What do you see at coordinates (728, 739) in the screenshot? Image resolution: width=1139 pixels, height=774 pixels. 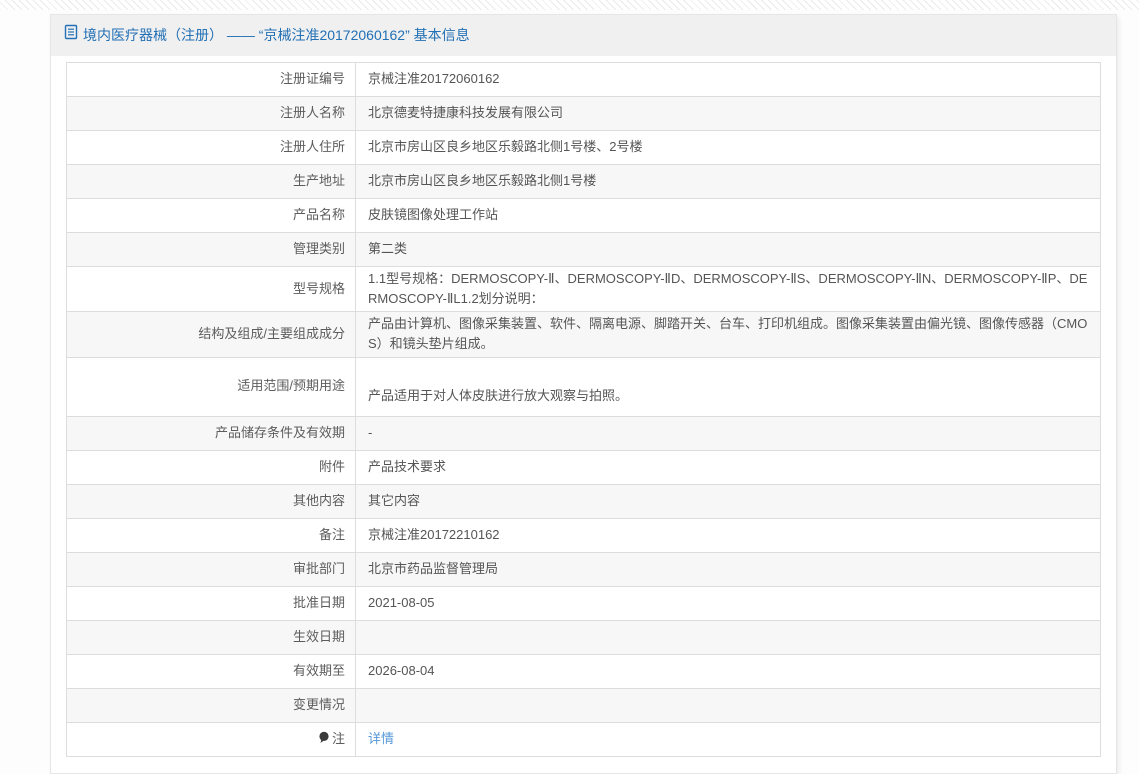 I see `row-value: 详情` at bounding box center [728, 739].